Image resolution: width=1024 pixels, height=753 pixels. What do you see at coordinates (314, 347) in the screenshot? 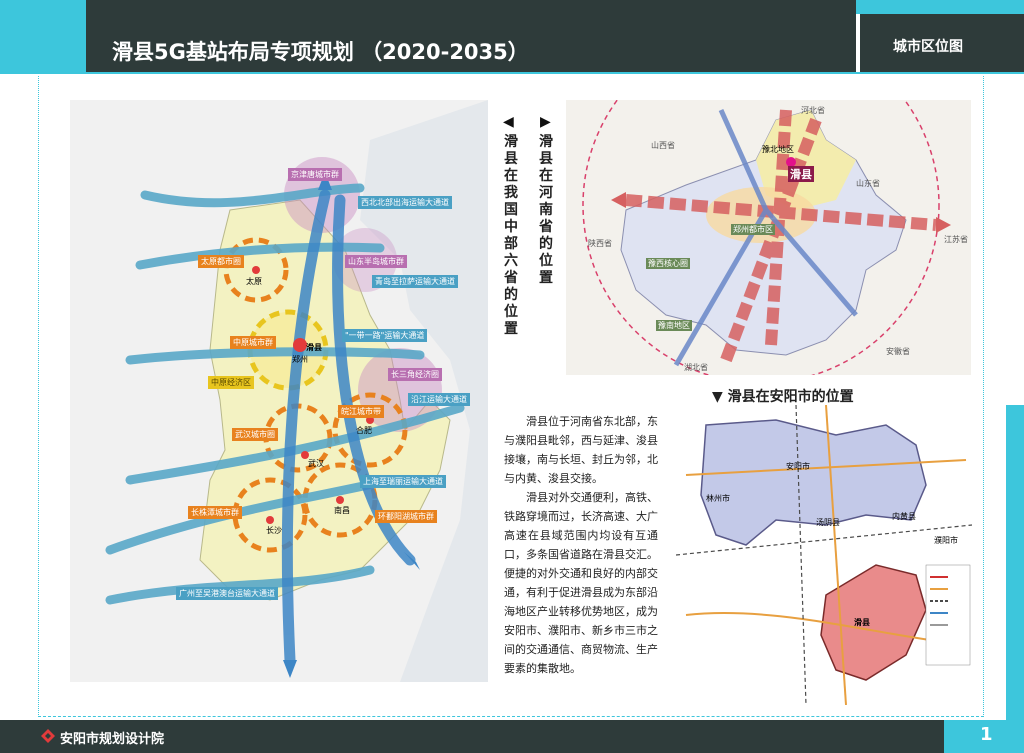
I see `city-huaxian: 滑县` at bounding box center [314, 347].